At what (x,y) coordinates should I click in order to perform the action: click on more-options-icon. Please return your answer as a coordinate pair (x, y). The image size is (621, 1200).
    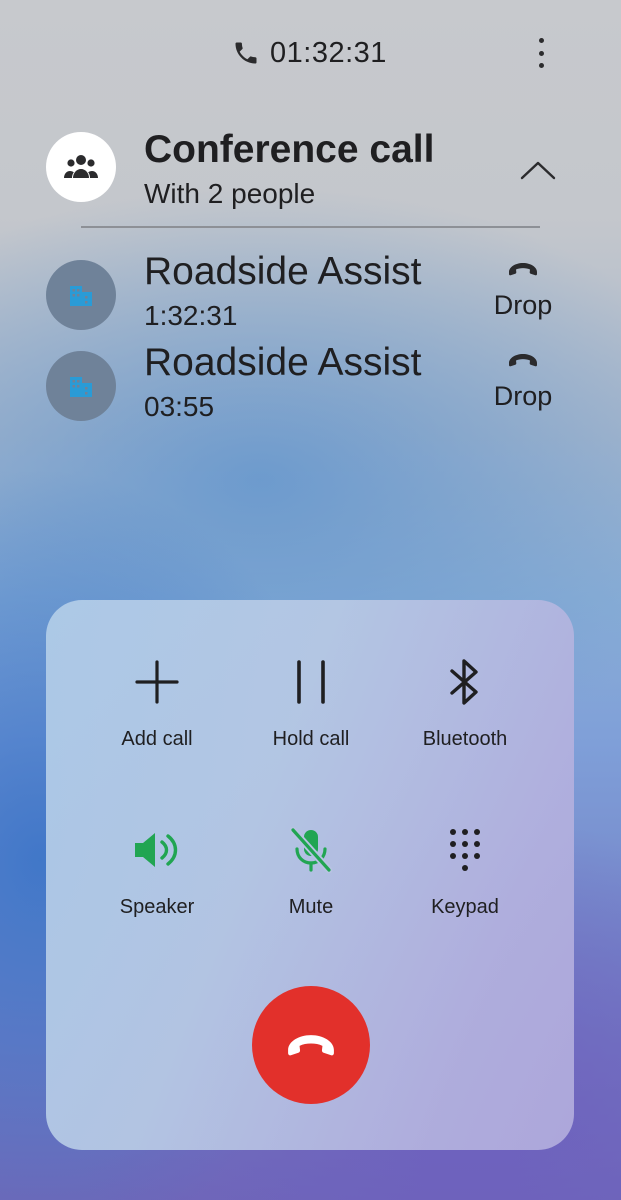
    Looking at the image, I should click on (541, 53).